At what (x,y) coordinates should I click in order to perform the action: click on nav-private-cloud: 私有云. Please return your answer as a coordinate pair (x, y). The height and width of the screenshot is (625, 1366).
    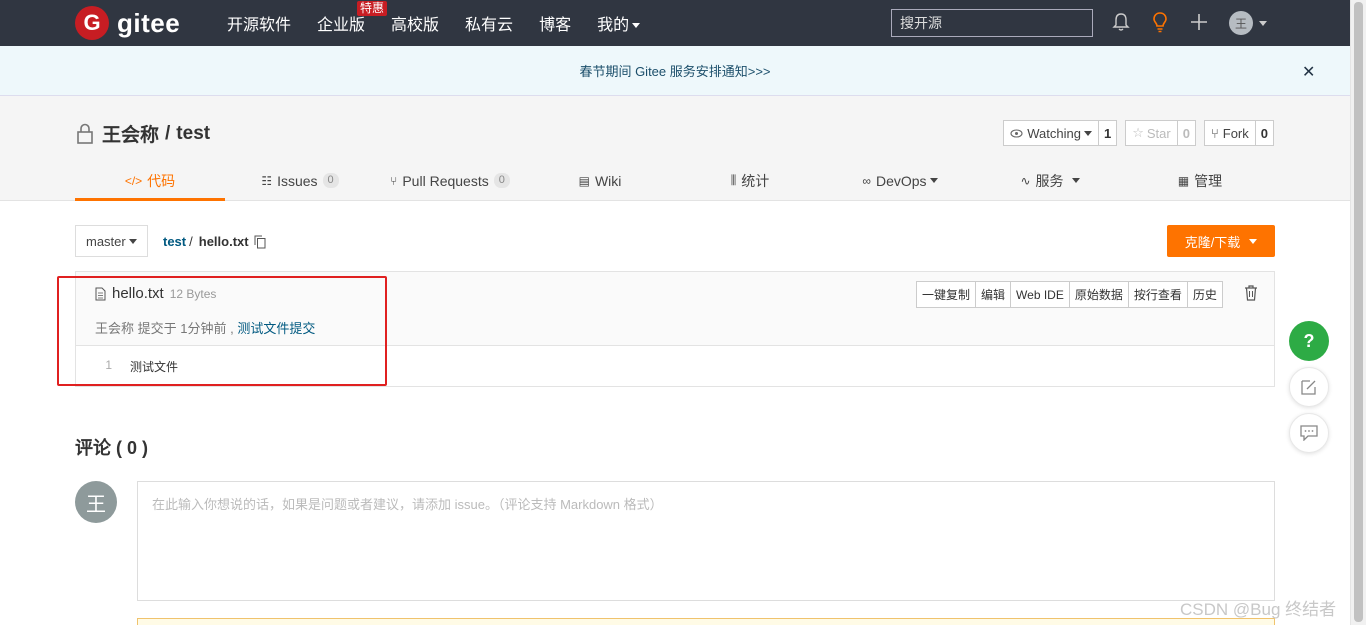
    Looking at the image, I should click on (489, 23).